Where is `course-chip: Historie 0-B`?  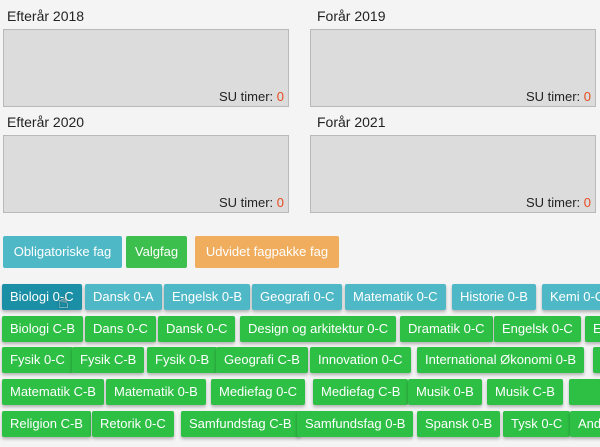
course-chip: Historie 0-B is located at coordinates (494, 297).